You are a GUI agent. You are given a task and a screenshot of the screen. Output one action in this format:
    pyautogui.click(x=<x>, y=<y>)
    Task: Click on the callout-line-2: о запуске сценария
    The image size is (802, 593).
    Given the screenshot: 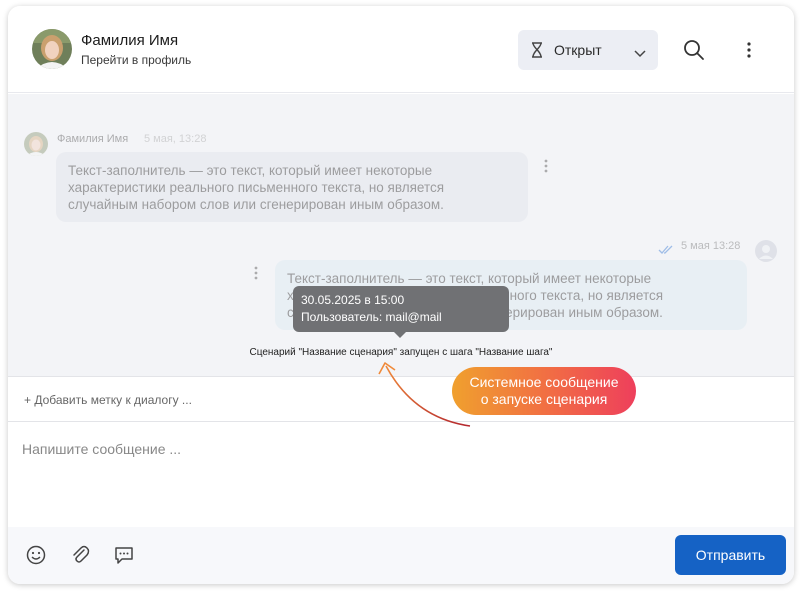 What is the action you would take?
    pyautogui.click(x=544, y=399)
    